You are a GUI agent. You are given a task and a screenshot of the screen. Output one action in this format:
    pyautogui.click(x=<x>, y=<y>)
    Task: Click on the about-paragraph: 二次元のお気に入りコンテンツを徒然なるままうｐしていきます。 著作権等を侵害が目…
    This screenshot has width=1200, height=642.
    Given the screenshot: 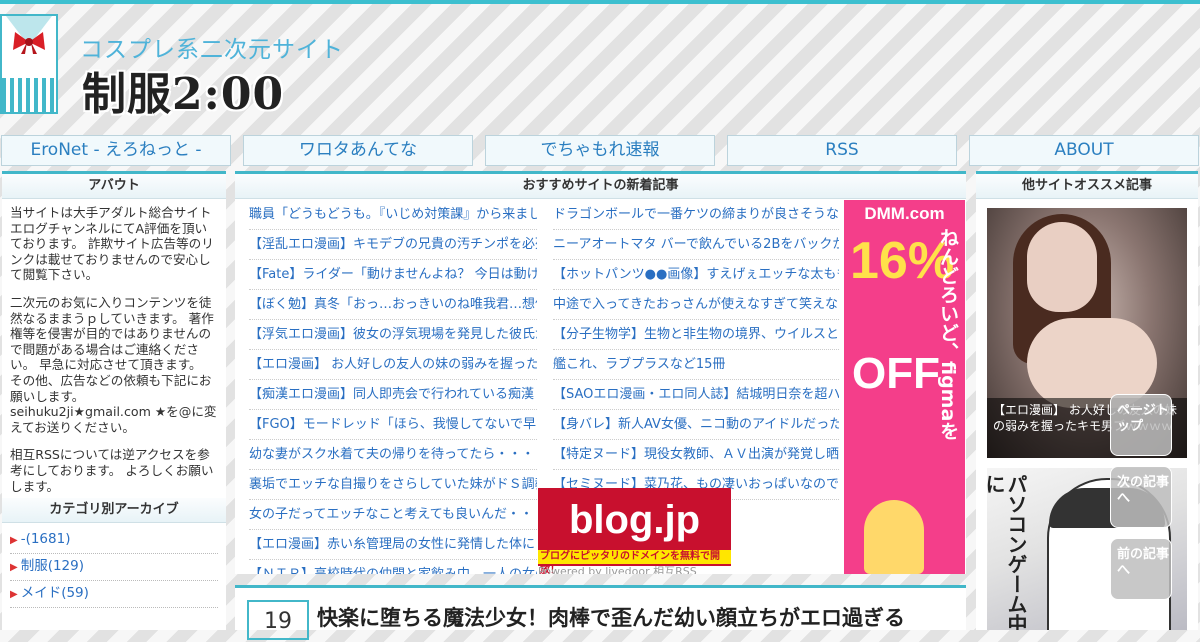 What is the action you would take?
    pyautogui.click(x=113, y=364)
    